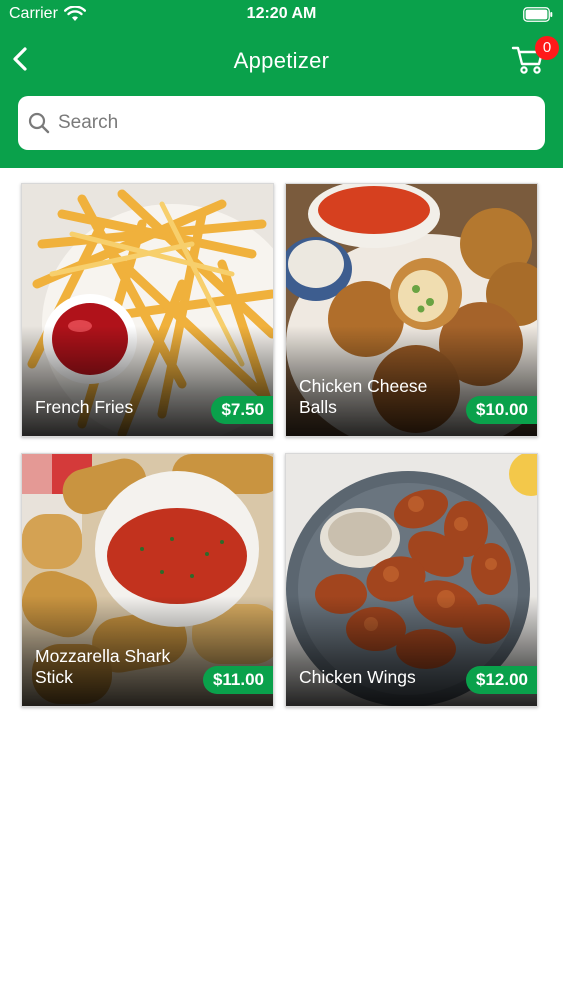  What do you see at coordinates (147, 310) in the screenshot?
I see `item-card-french-fries: French Fries $7.50` at bounding box center [147, 310].